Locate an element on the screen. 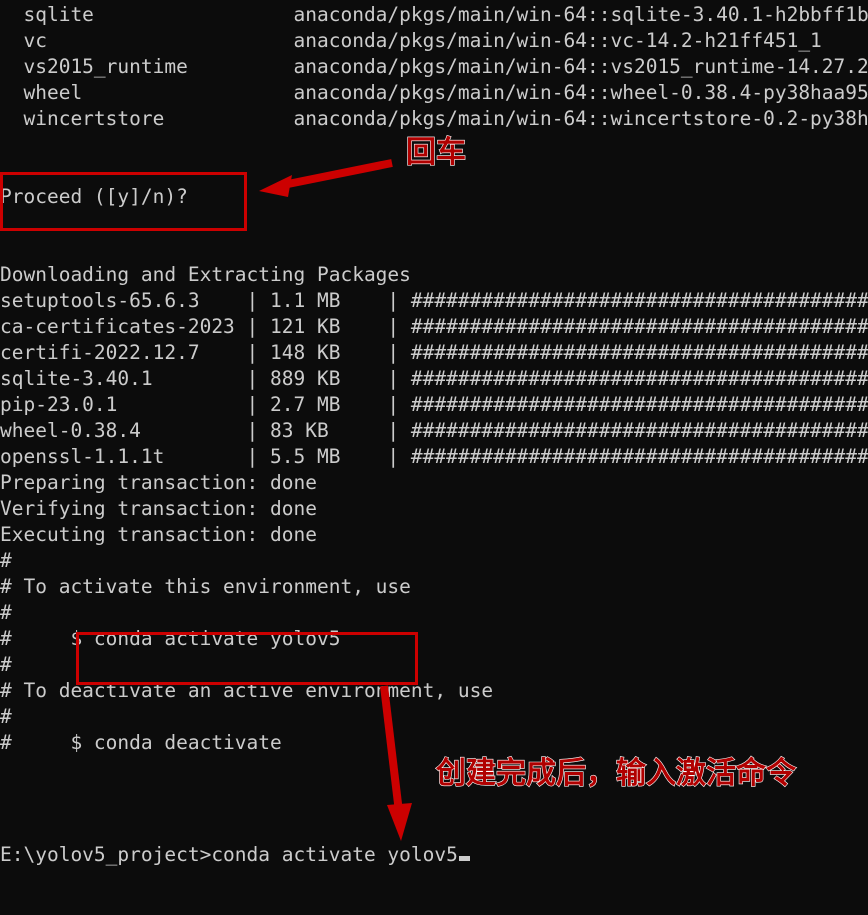  prompt-text: E:\yolov5_project>conda activate yolov5 is located at coordinates (229, 854).